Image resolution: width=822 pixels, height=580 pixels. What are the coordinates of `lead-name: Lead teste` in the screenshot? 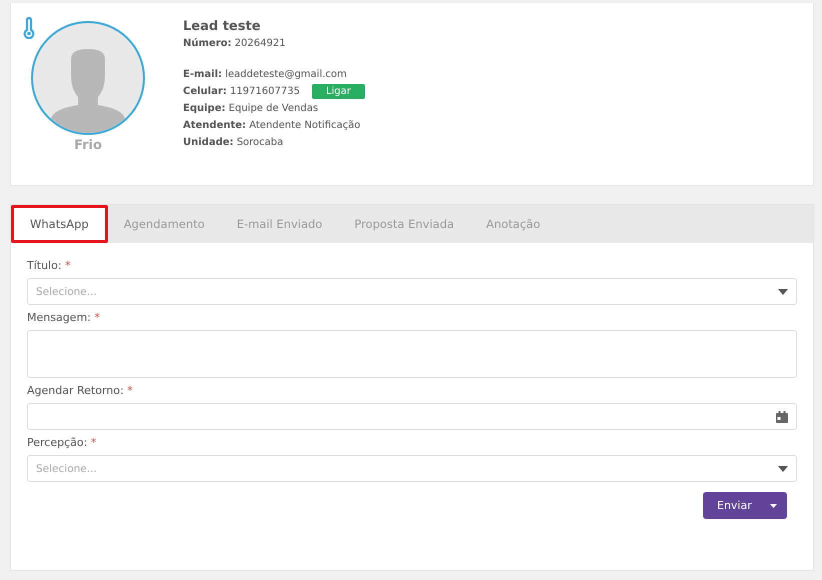 It's located at (222, 26).